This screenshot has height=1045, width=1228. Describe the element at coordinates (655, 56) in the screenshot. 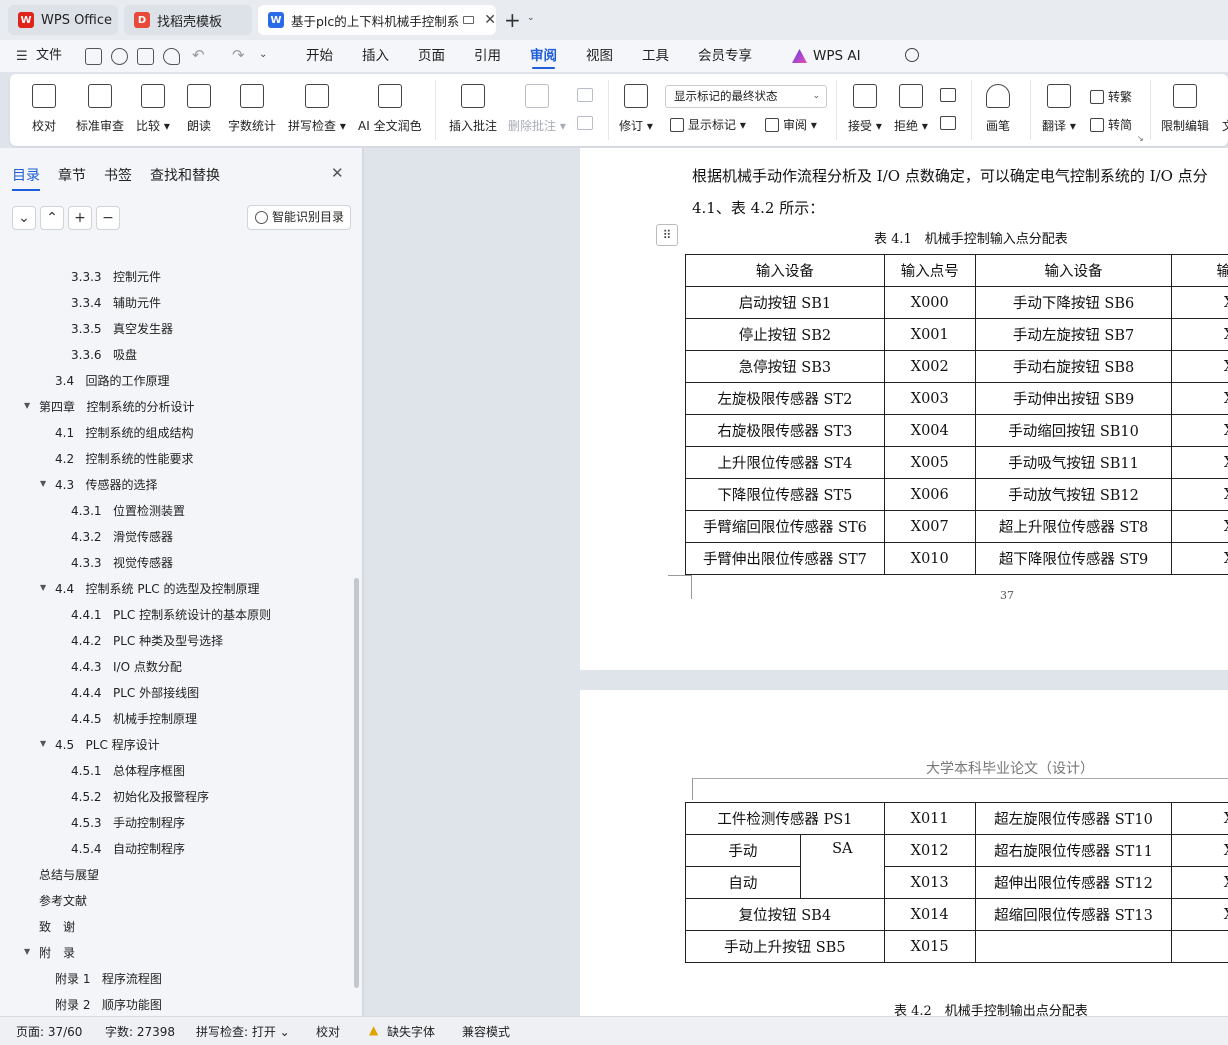

I see `menu-tools: 工具` at that location.